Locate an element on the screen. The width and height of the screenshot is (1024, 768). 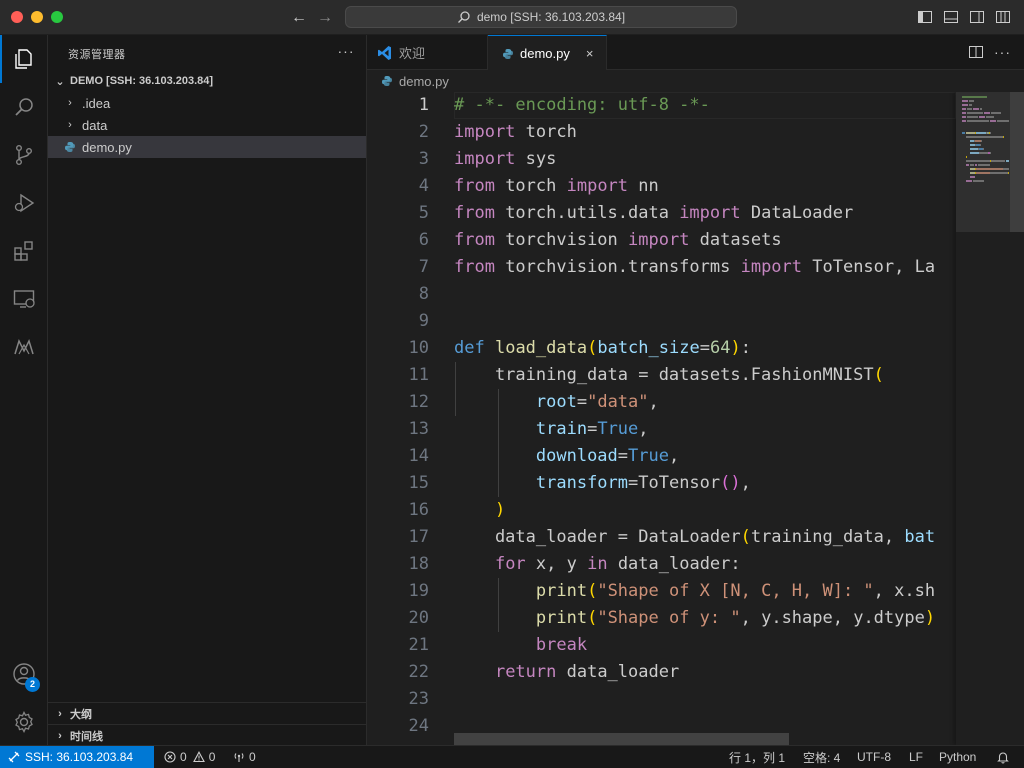
tree-item-idea: › .idea is located at coordinates (207, 103).